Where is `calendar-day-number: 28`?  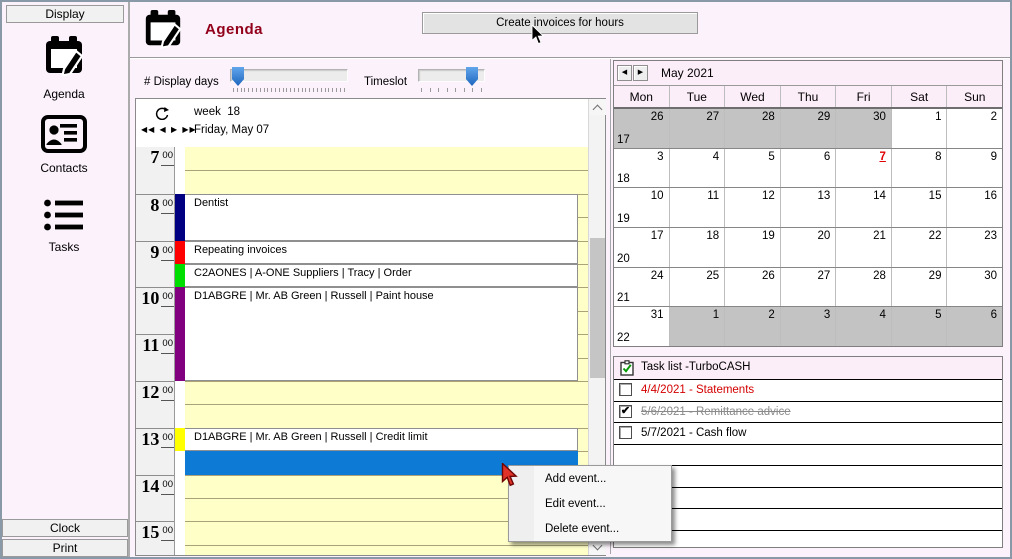
calendar-day-number: 28 is located at coordinates (879, 275).